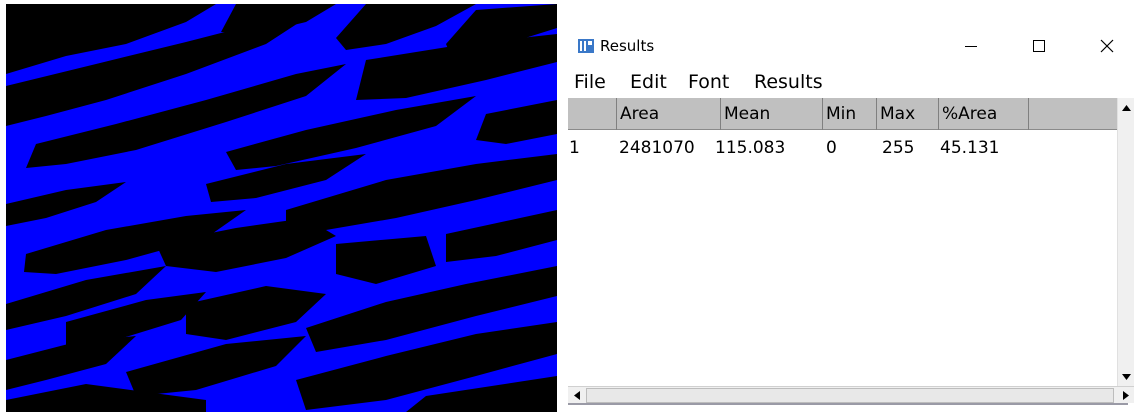 This screenshot has height=414, width=1134. Describe the element at coordinates (1125, 242) in the screenshot. I see `vertical-scrollbar` at that location.